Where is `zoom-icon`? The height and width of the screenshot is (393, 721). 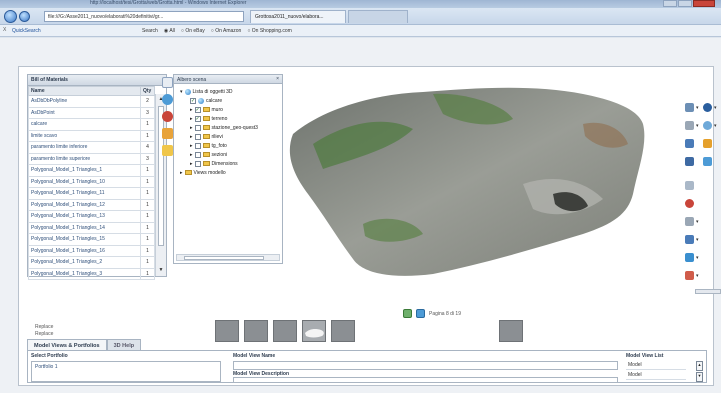
zoom-icon is located at coordinates (689, 221).